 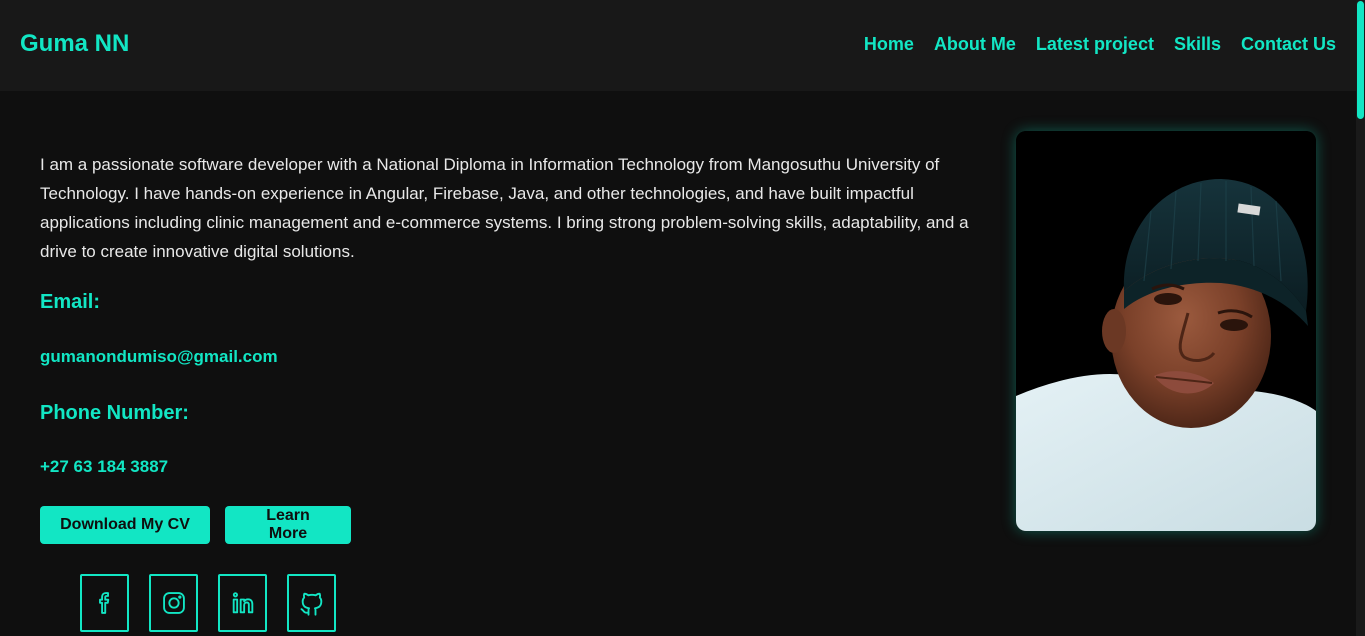 I want to click on github-link, so click(x=311, y=603).